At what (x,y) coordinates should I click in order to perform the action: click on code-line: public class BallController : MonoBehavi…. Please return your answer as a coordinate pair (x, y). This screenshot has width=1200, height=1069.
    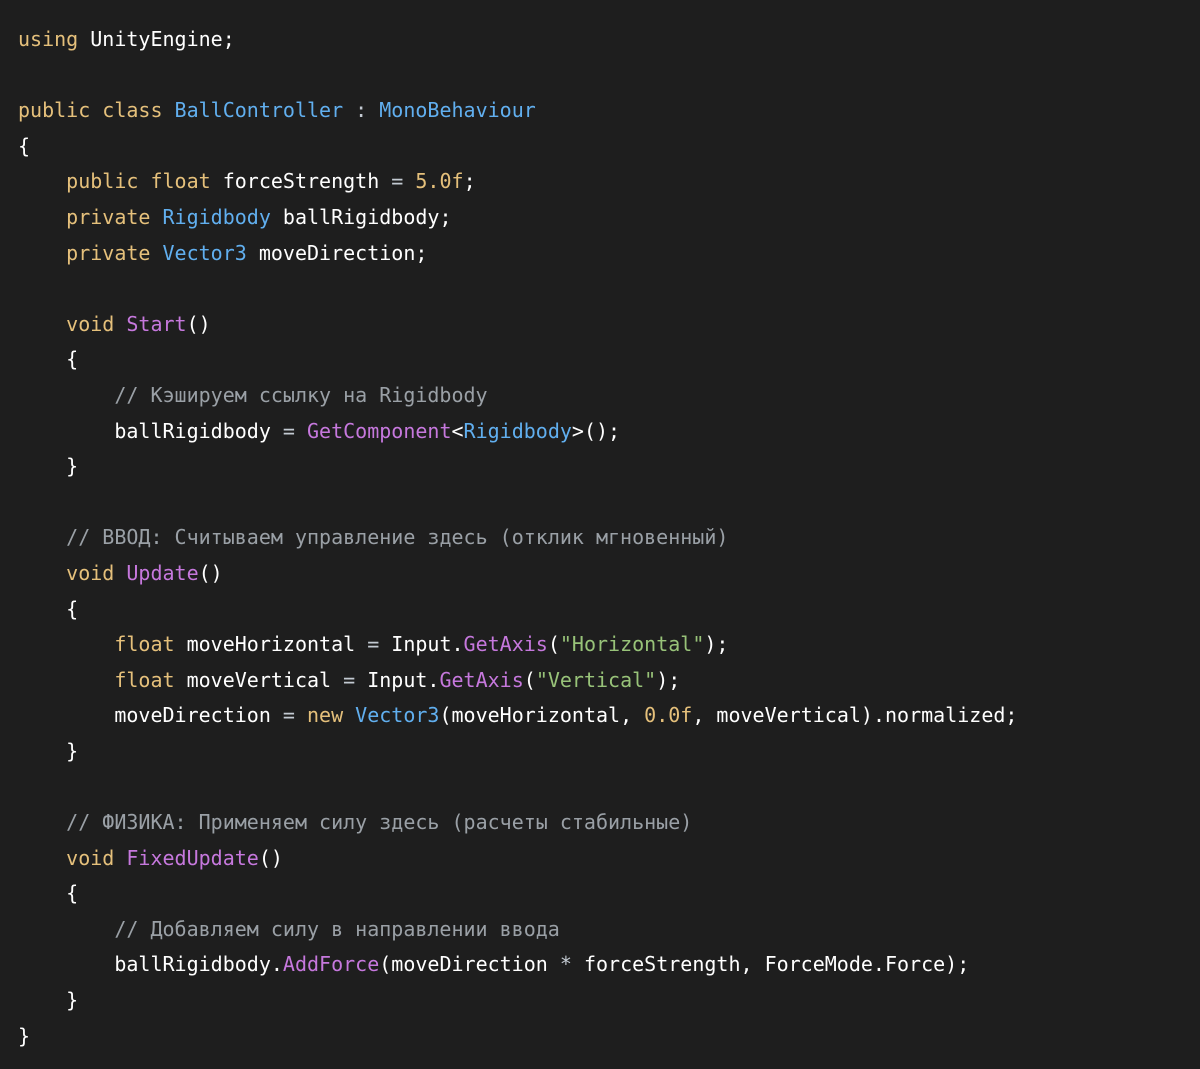
    Looking at the image, I should click on (600, 111).